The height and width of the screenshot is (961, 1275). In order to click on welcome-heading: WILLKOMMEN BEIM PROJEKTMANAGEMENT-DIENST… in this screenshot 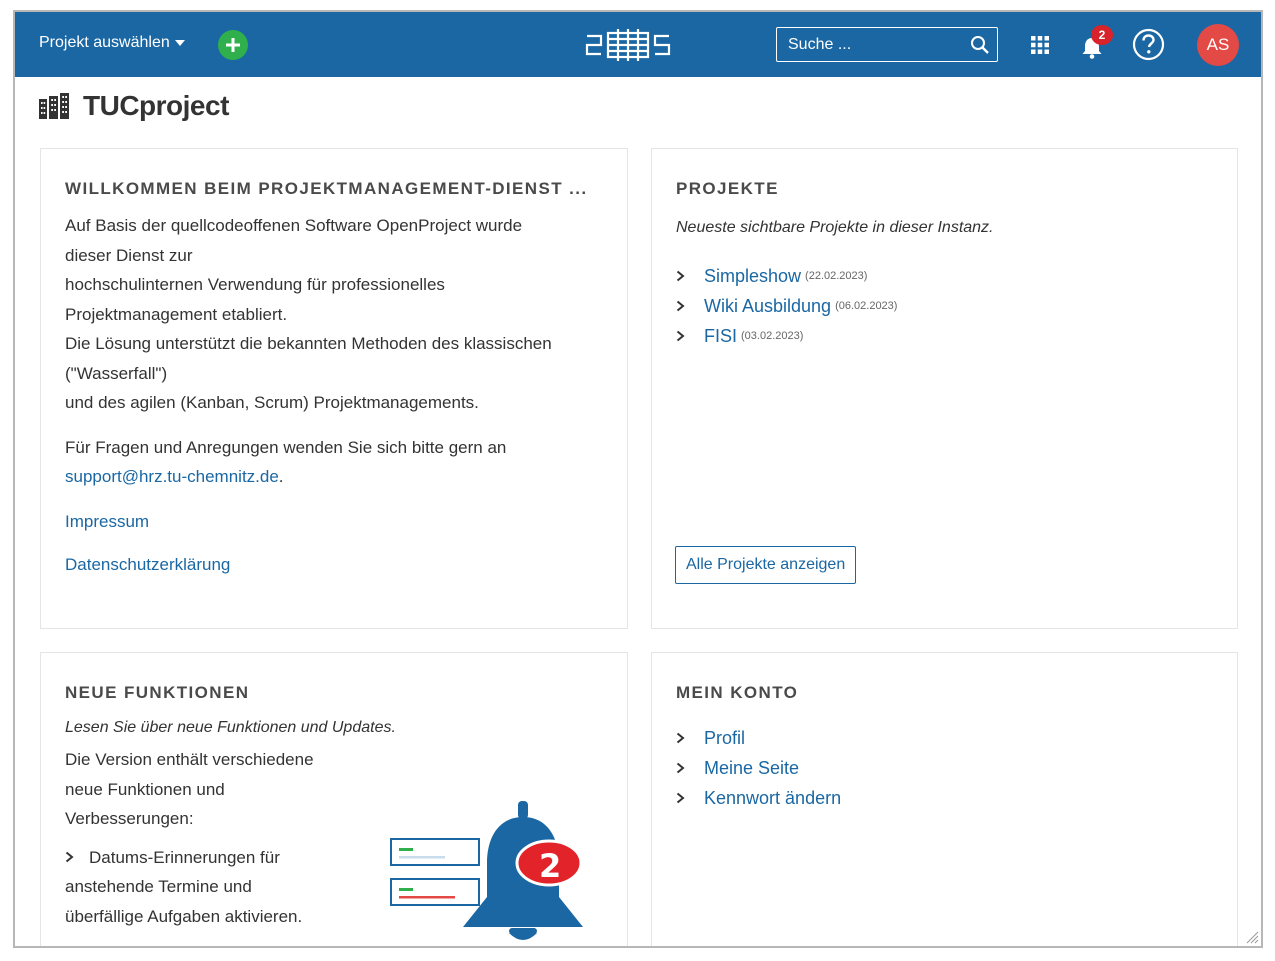, I will do `click(326, 188)`.